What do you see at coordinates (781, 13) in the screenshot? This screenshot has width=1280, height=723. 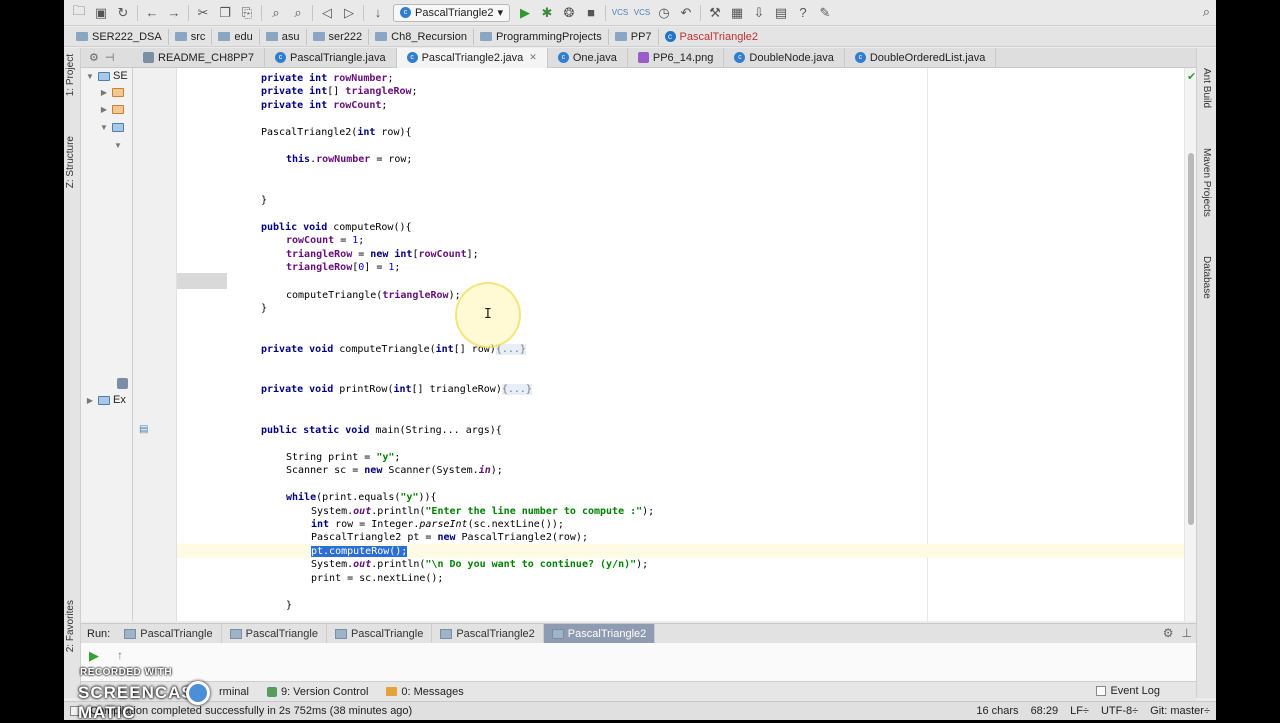 I see `android-icon: ▤` at bounding box center [781, 13].